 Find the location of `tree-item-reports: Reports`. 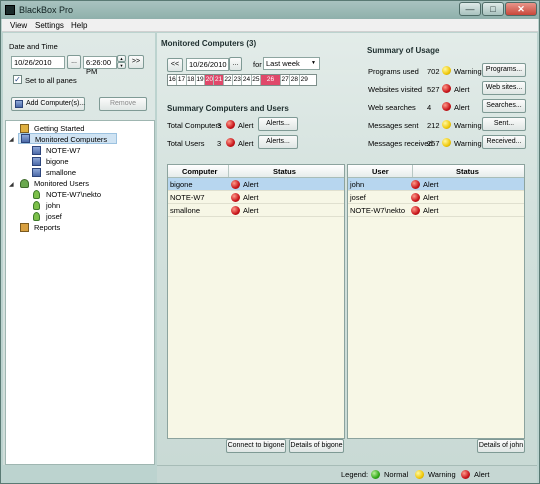

tree-item-reports: Reports is located at coordinates (40, 227).